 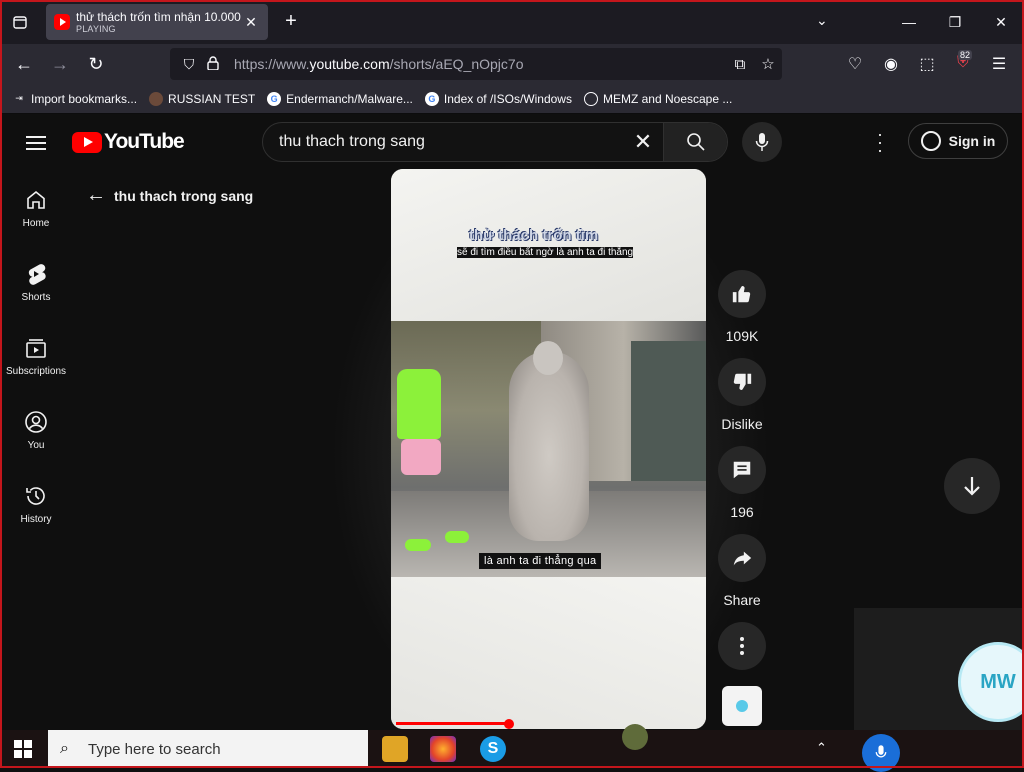 What do you see at coordinates (880, 142) in the screenshot?
I see `settings-more-icon: · · ·` at bounding box center [880, 142].